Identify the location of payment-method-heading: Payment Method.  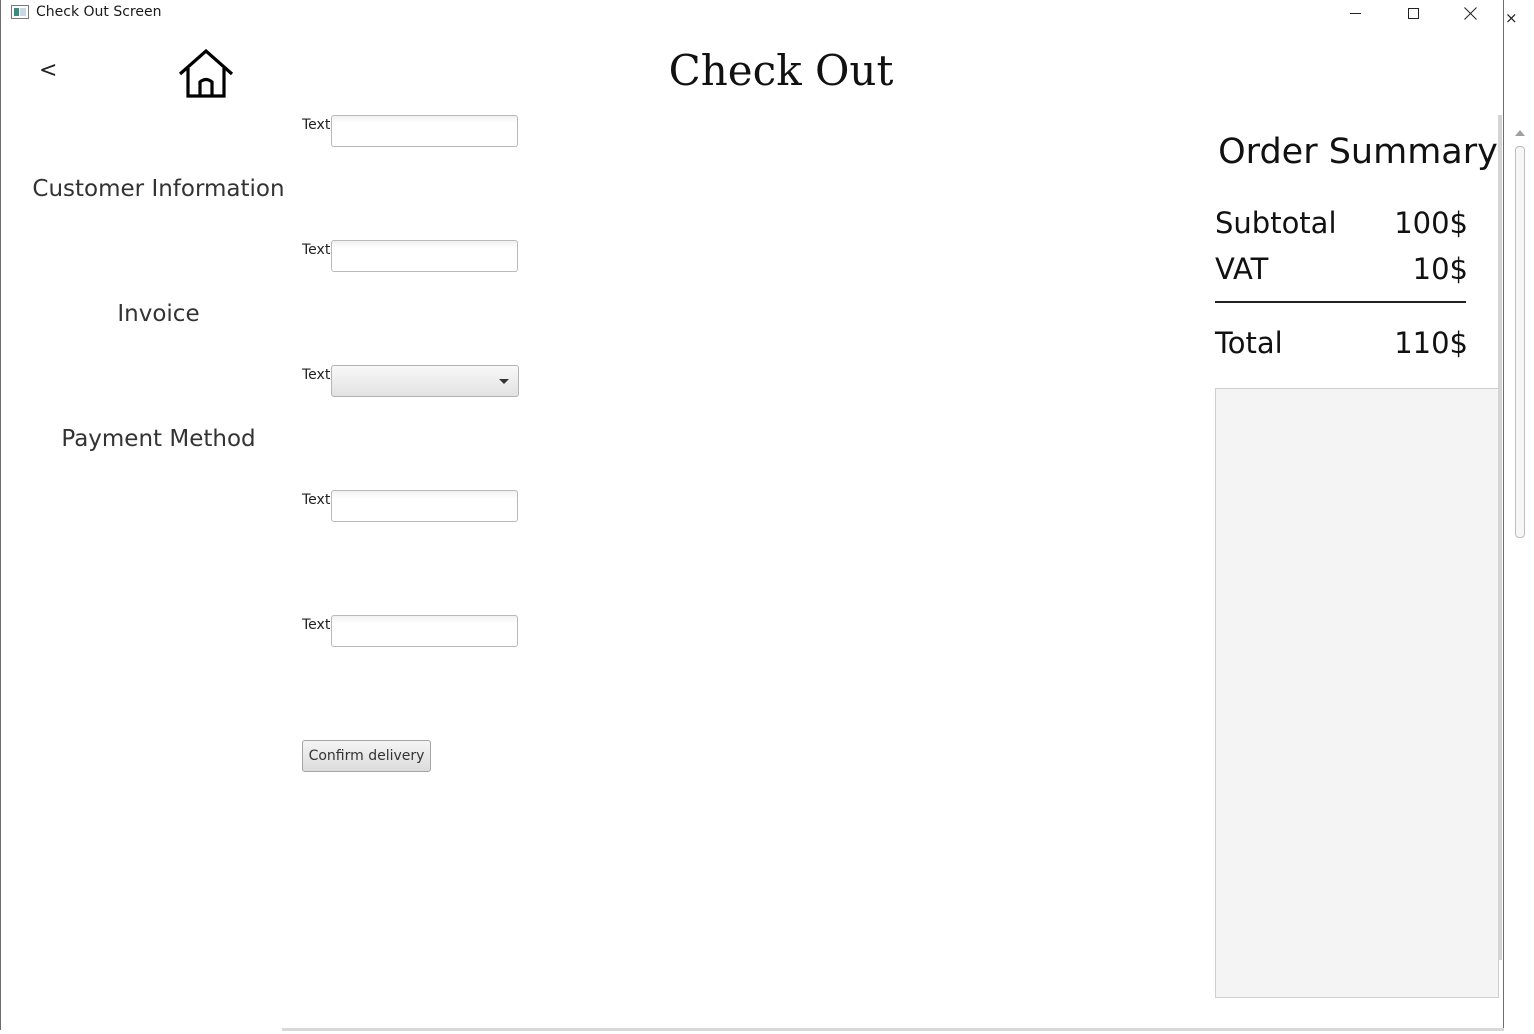
(158, 439).